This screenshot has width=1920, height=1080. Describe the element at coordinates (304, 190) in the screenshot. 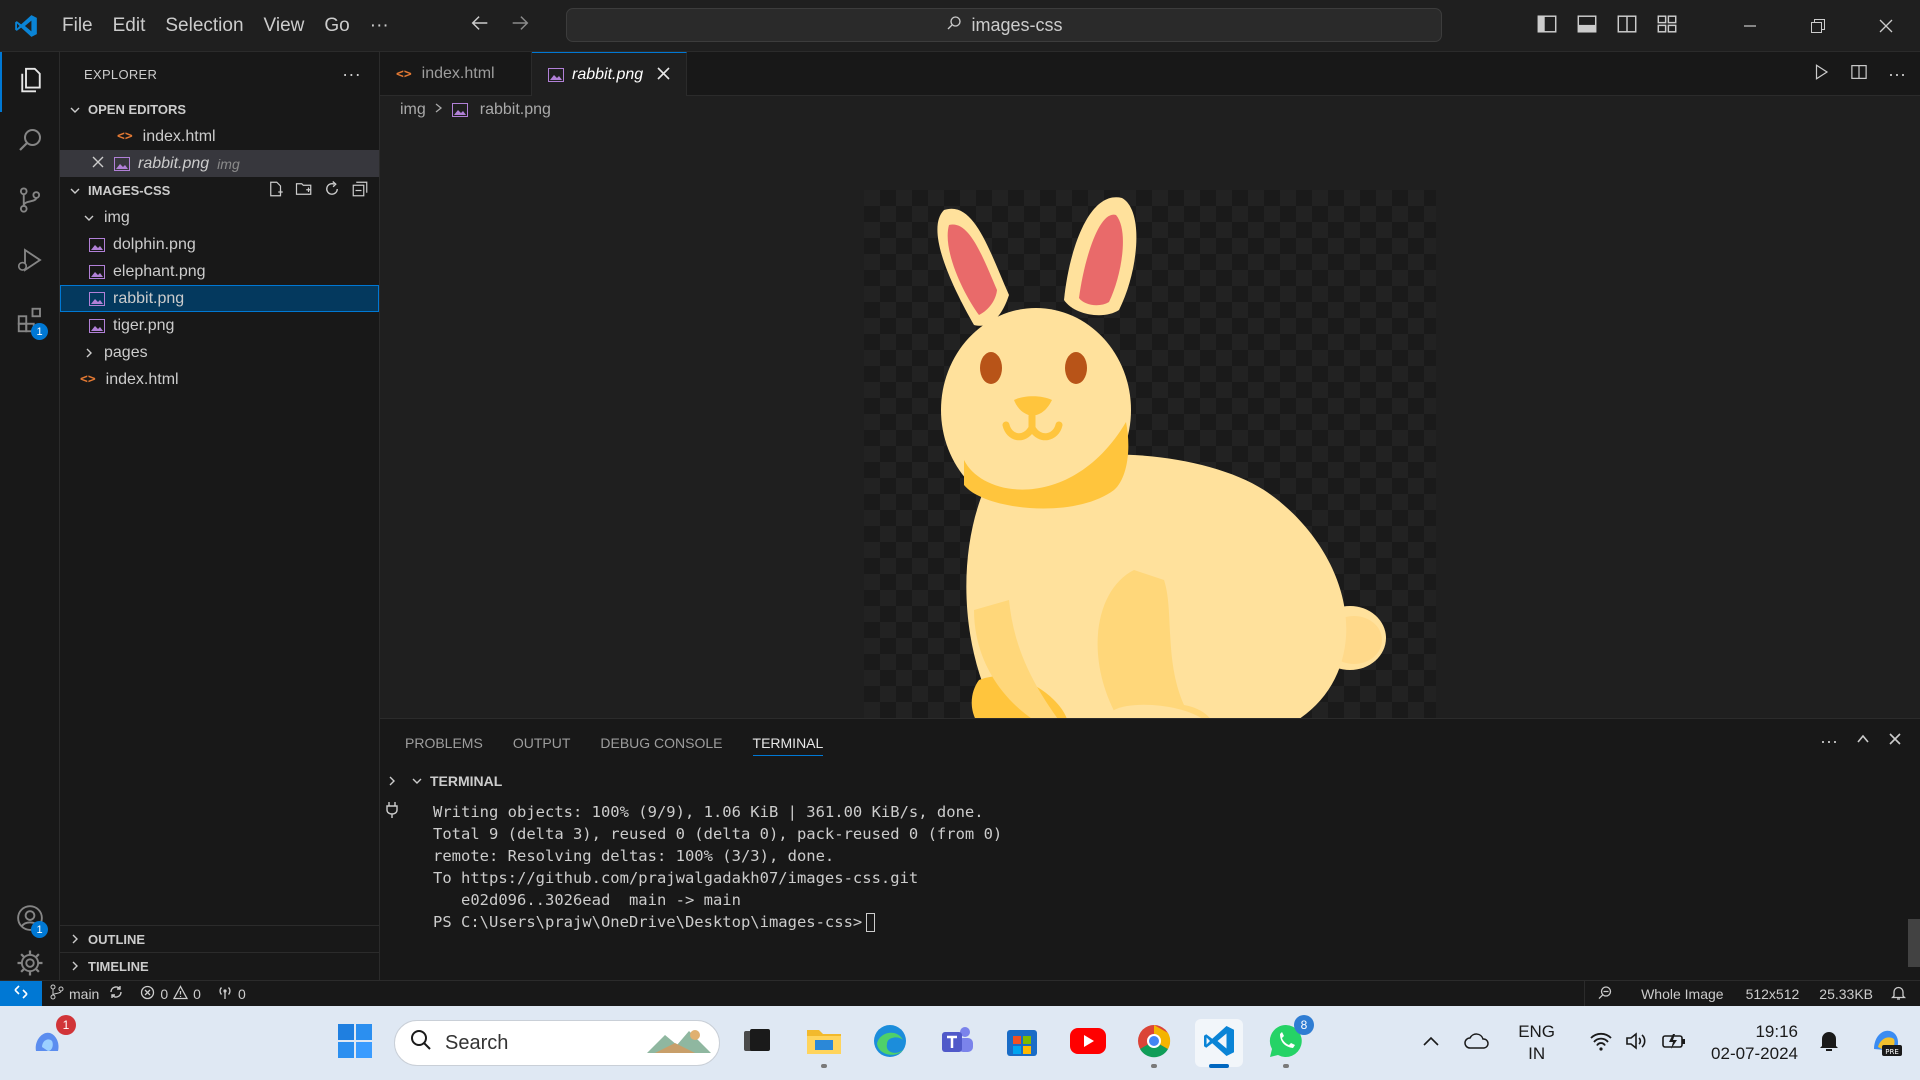

I see `new-folder-icon` at that location.